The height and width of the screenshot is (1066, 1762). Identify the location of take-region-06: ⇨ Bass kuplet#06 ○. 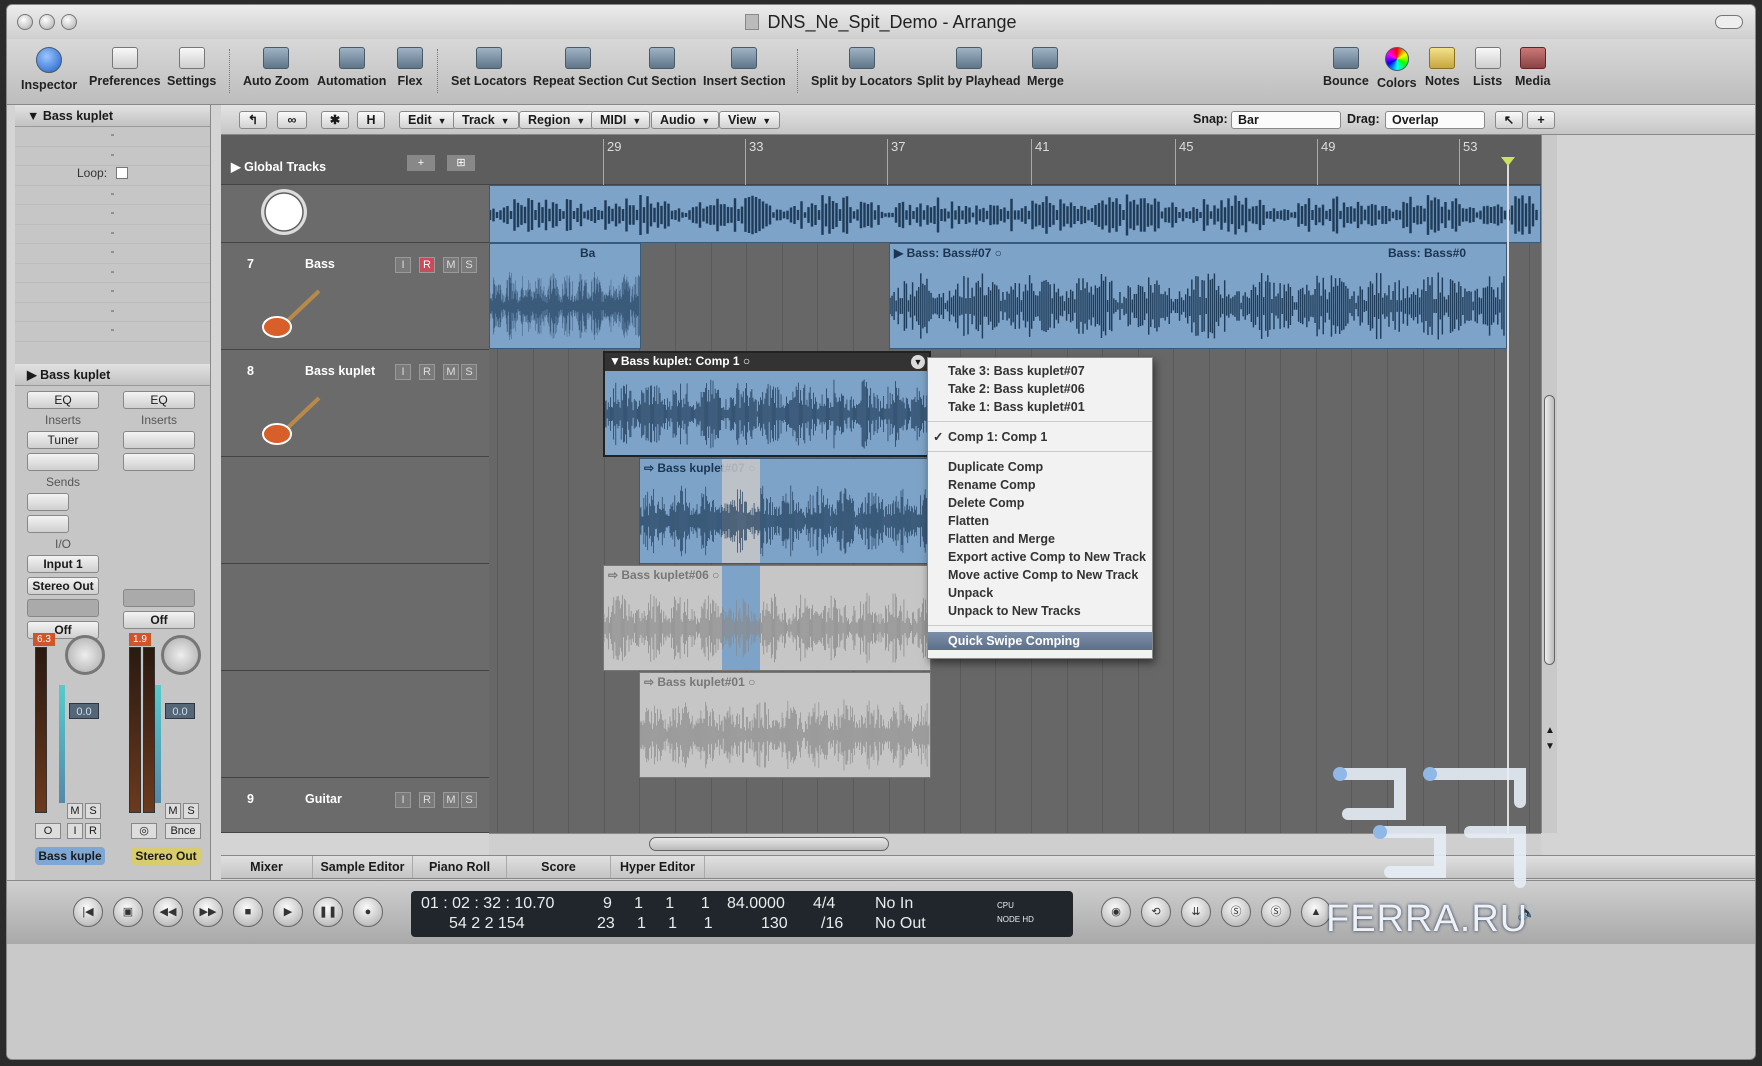
(767, 618).